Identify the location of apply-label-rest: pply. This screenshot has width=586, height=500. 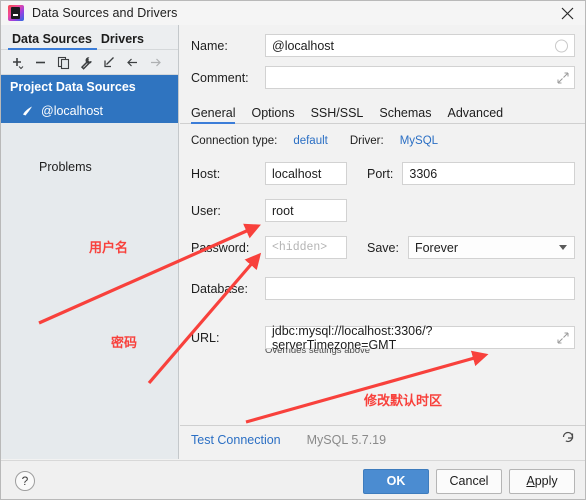
(546, 481).